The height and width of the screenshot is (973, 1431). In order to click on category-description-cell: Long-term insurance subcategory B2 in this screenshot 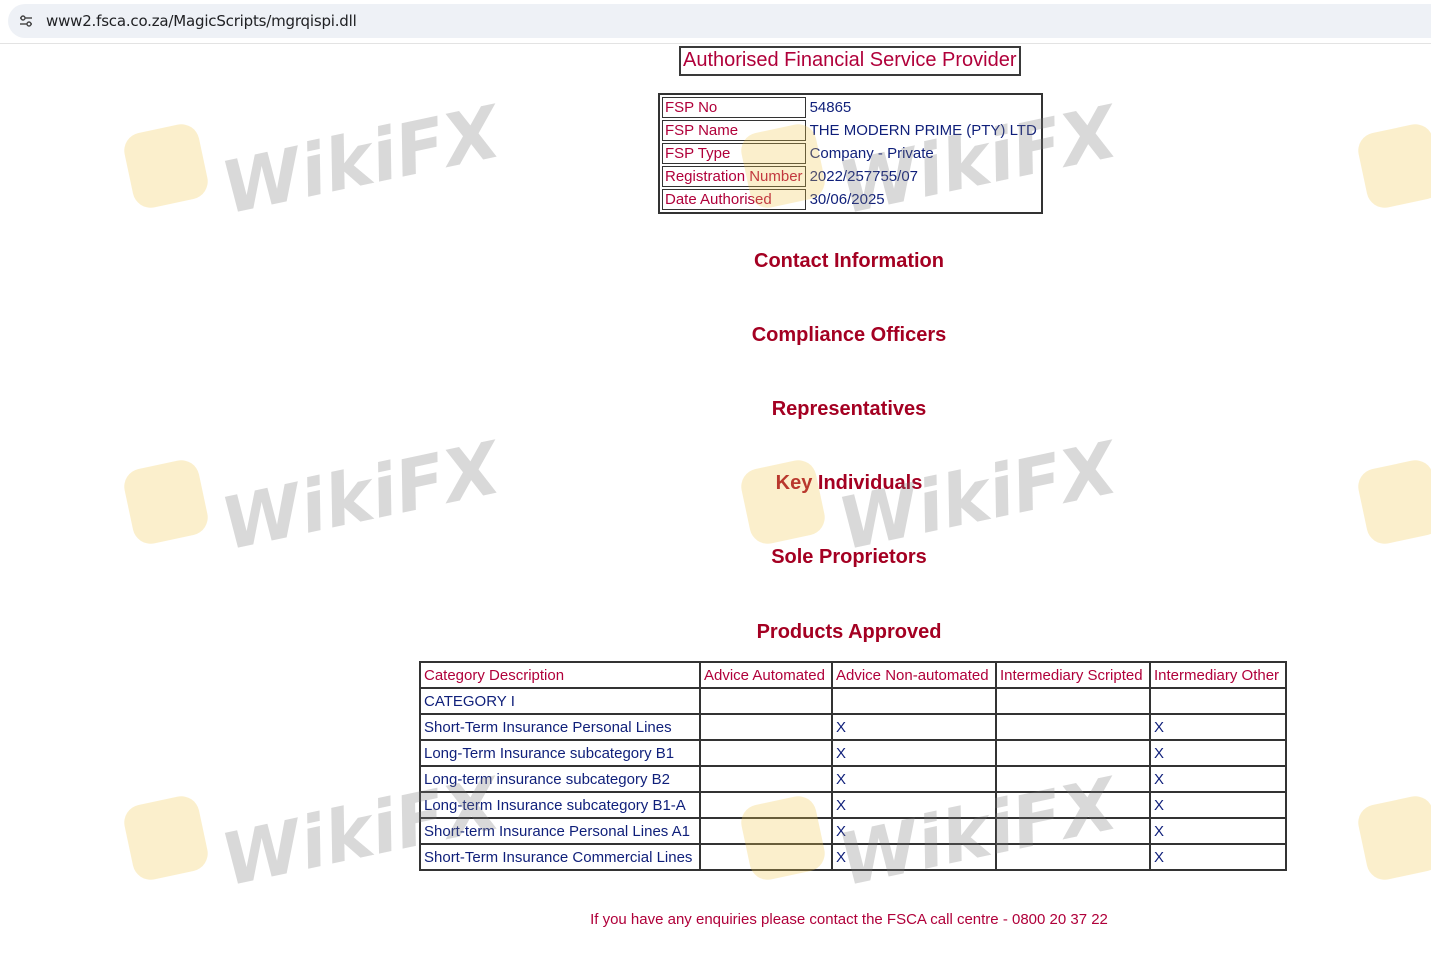, I will do `click(560, 779)`.